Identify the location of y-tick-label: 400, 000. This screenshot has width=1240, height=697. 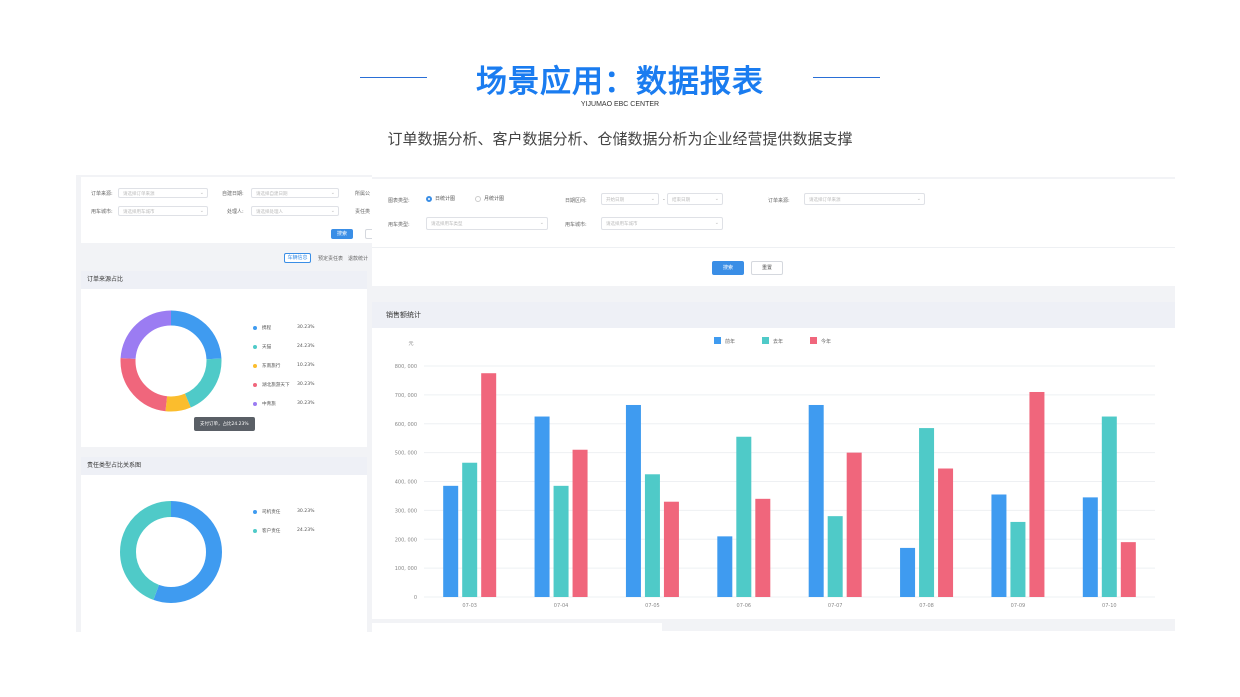
(406, 483).